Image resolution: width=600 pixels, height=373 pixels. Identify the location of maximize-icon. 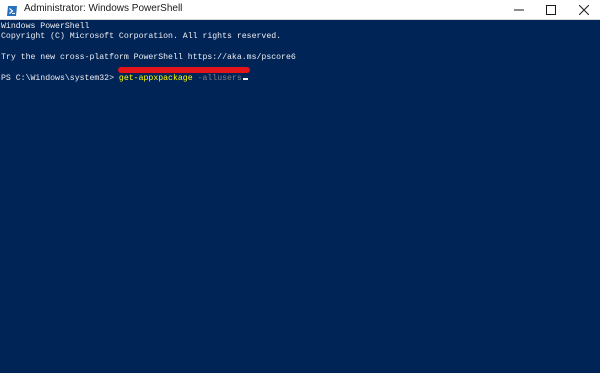
(551, 10).